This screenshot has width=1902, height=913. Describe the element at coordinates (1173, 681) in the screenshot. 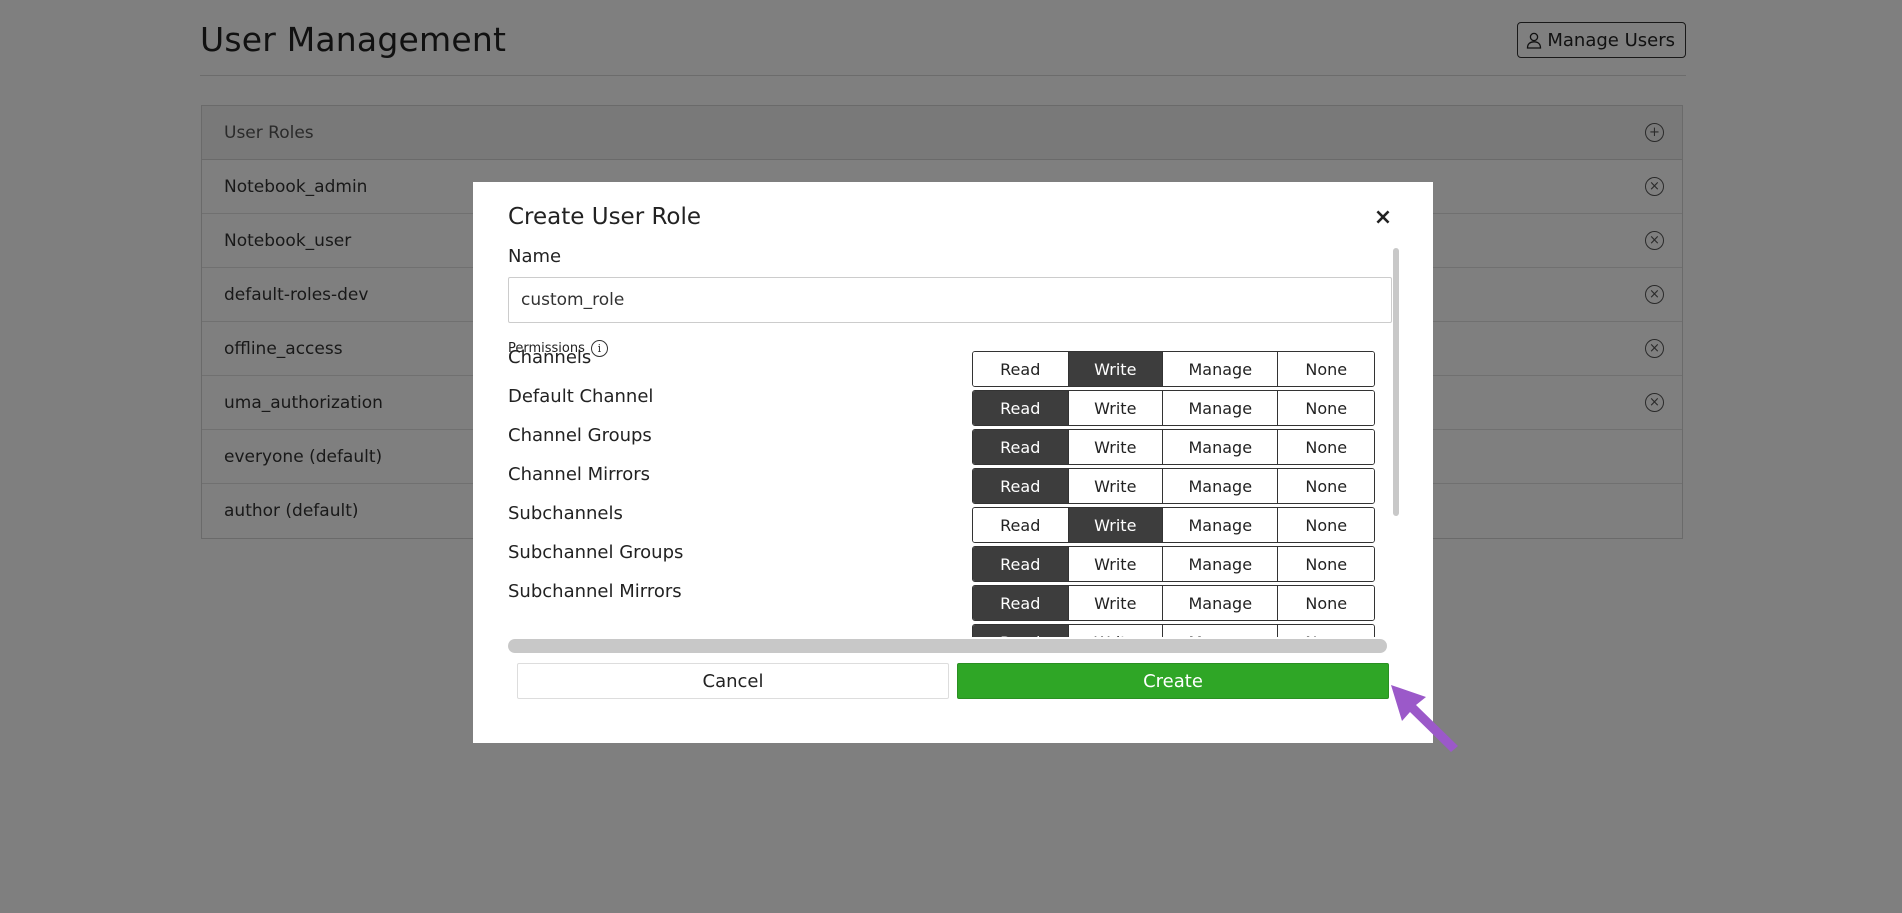

I see `create-button: Create` at that location.